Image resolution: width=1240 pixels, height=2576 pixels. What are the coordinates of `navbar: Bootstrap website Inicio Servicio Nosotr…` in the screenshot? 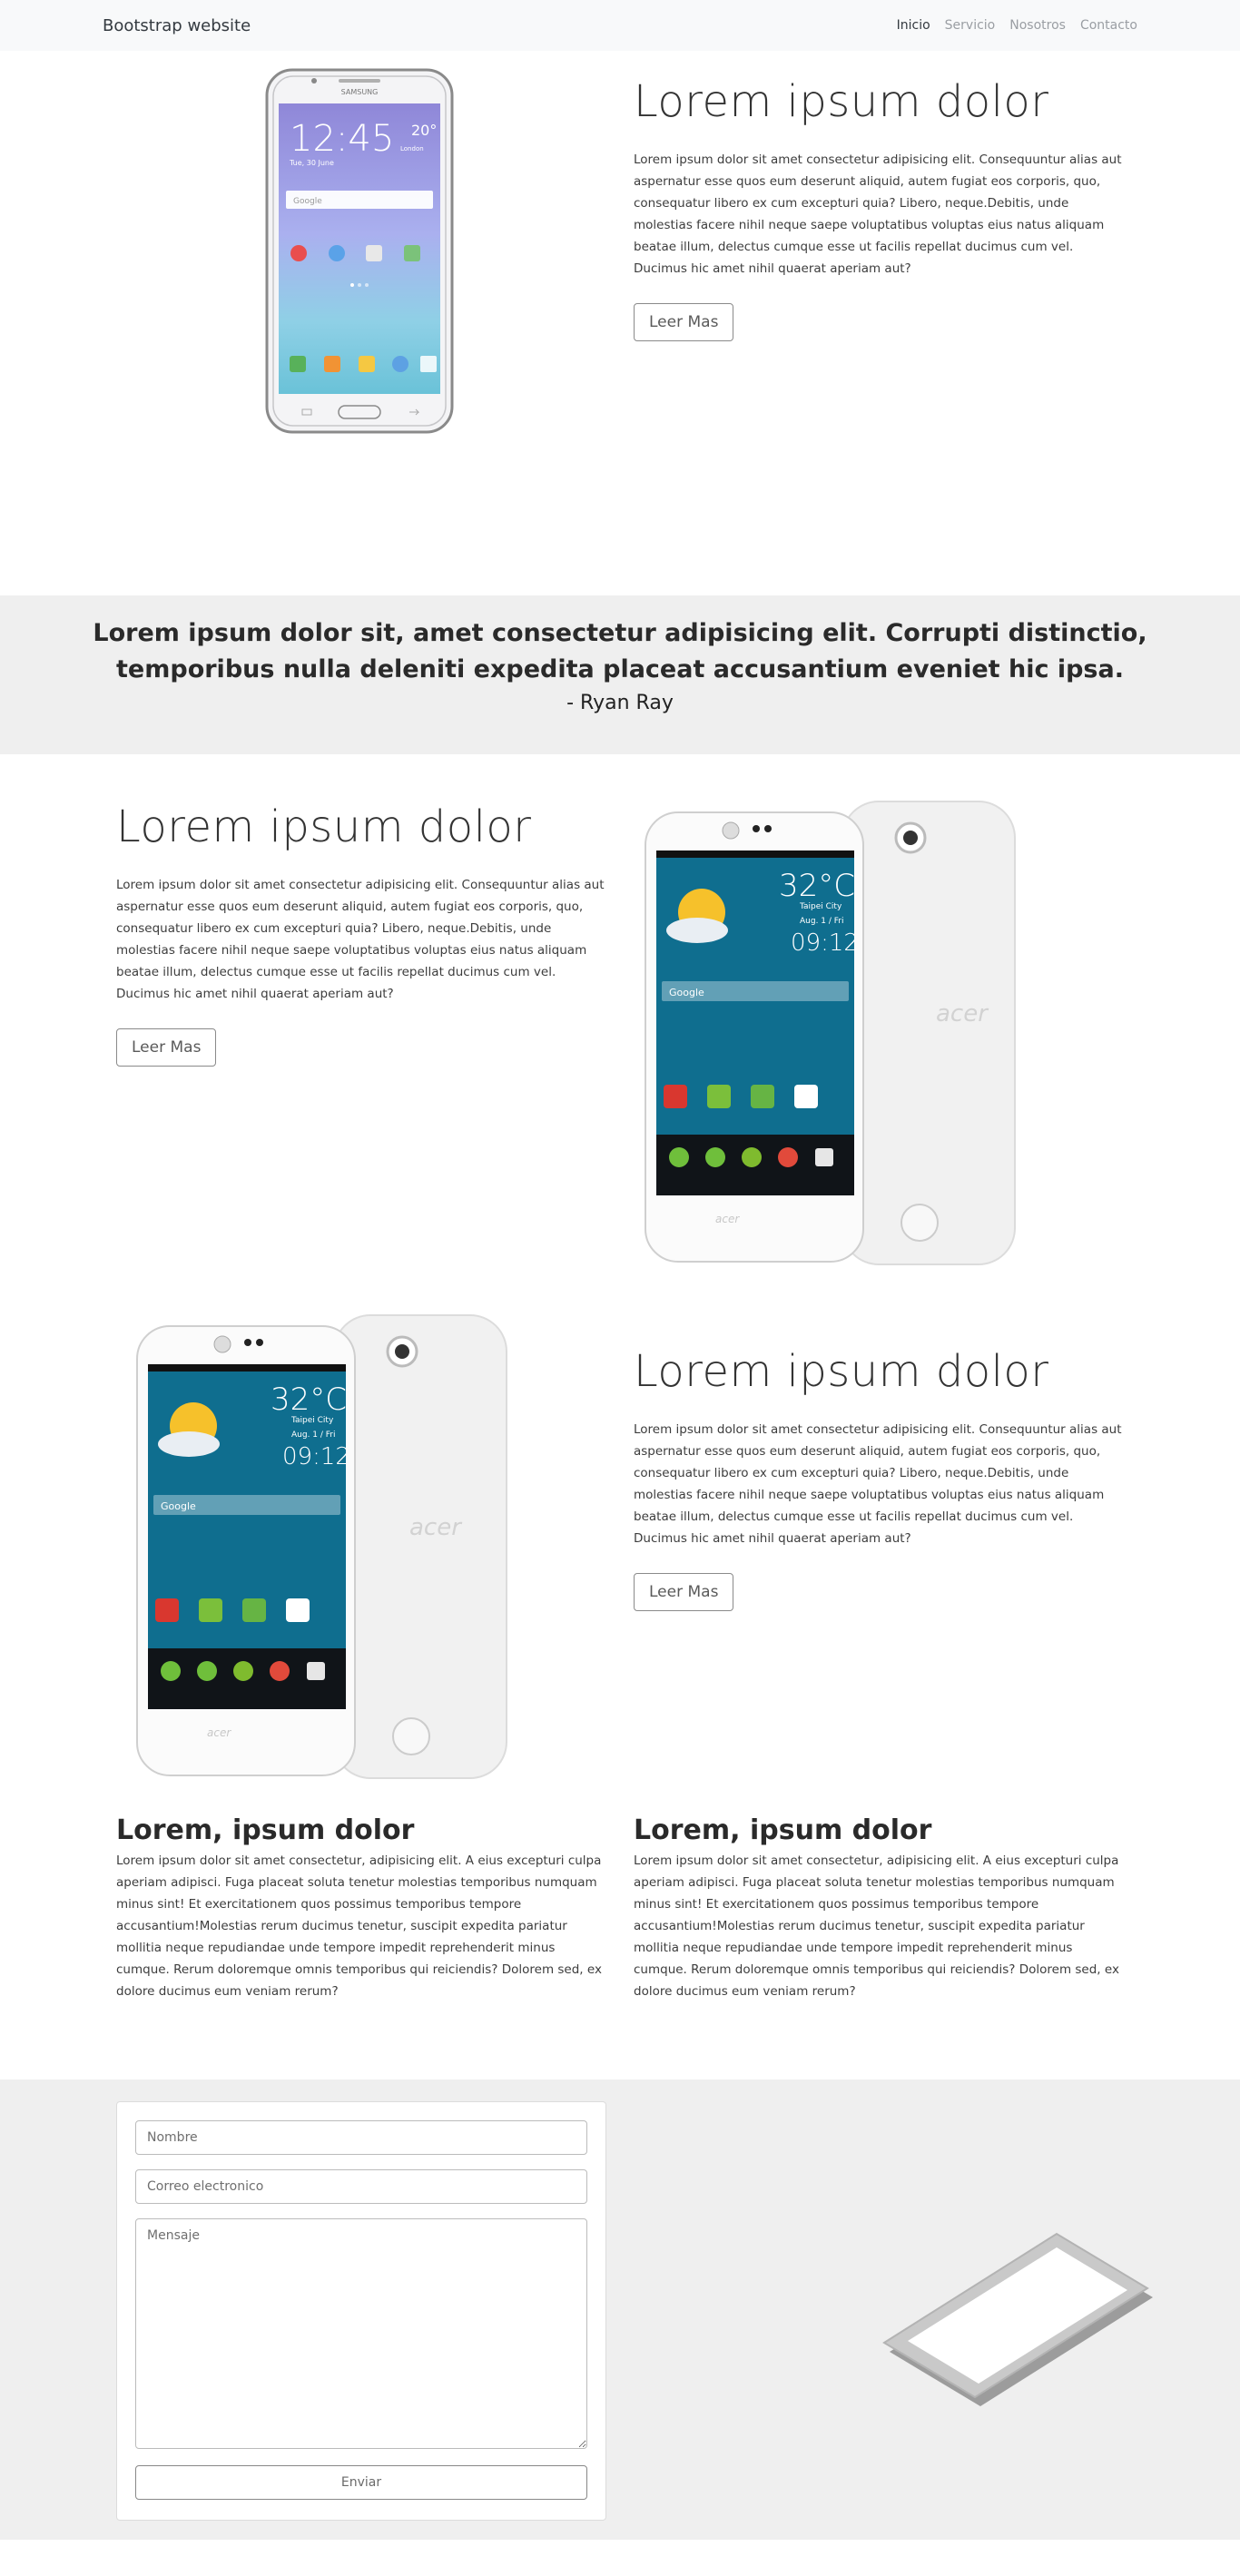 It's located at (620, 25).